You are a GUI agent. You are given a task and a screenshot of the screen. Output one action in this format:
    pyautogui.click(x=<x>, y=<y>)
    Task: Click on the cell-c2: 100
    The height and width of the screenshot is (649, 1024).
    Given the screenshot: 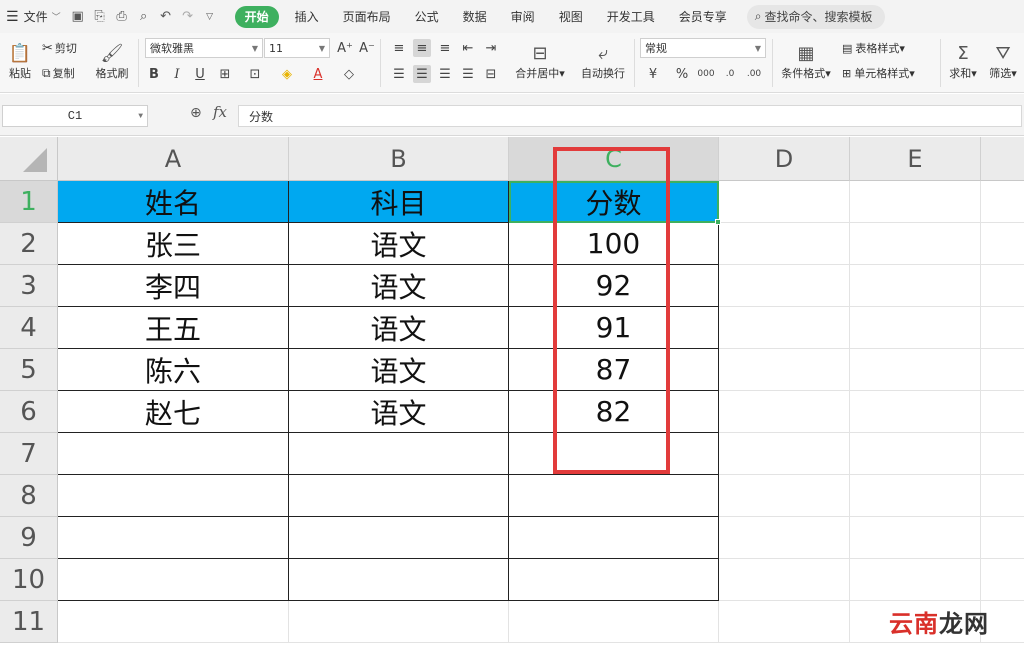 What is the action you would take?
    pyautogui.click(x=614, y=244)
    